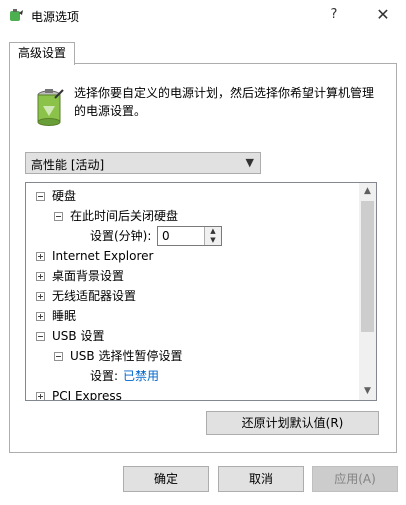 The width and height of the screenshot is (406, 505). Describe the element at coordinates (68, 165) in the screenshot. I see `power-plan-value: 高性能 [活动]` at that location.